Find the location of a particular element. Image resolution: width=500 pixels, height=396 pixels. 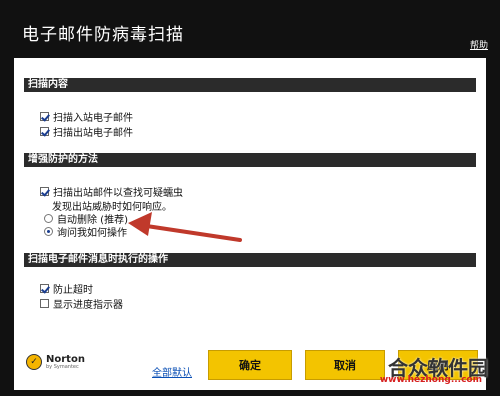

dialog-title: 电子邮件防病毒扫描 is located at coordinates (103, 35).